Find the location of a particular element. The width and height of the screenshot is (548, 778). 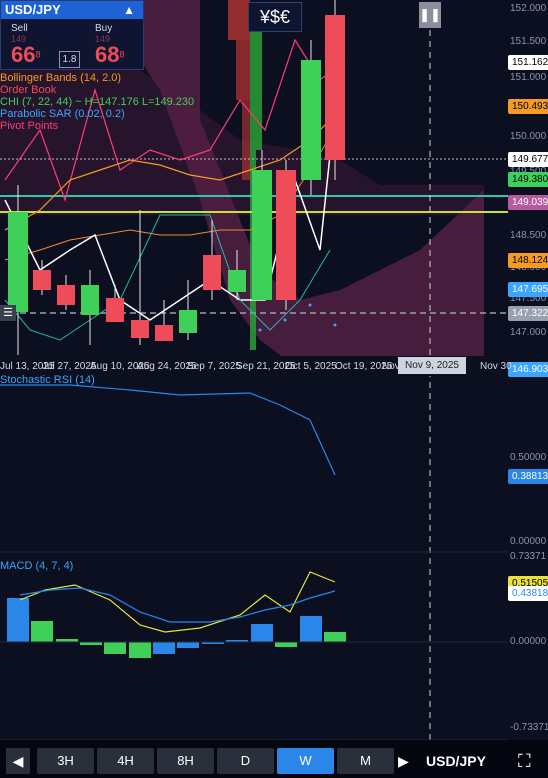

price-axis-label: 152.000 is located at coordinates (528, 8).